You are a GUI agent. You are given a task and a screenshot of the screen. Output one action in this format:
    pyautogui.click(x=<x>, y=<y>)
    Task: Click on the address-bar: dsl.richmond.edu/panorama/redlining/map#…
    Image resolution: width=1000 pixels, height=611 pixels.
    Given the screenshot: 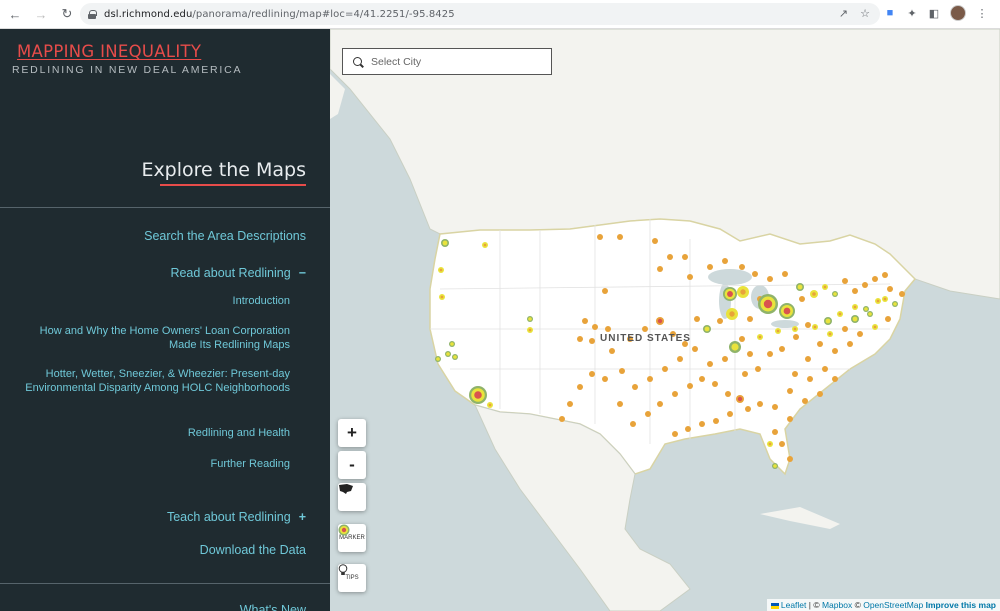 What is the action you would take?
    pyautogui.click(x=480, y=14)
    